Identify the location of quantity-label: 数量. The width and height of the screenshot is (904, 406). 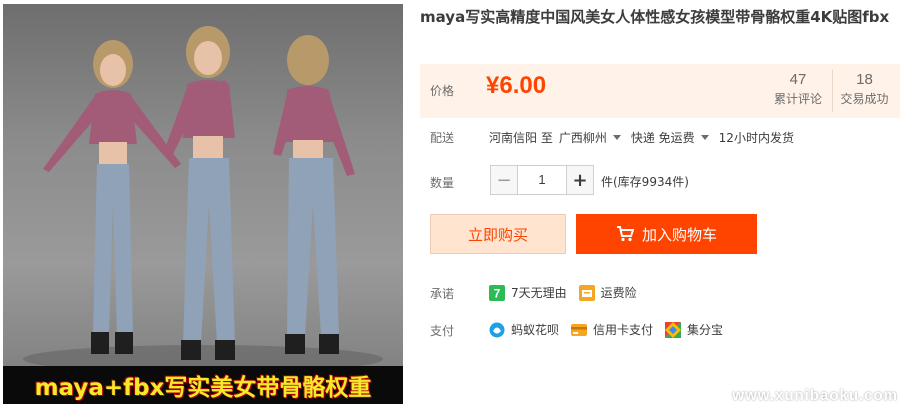
(442, 183).